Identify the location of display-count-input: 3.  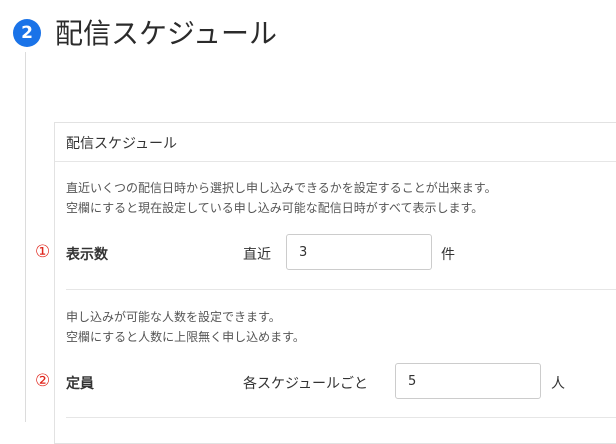
(359, 252).